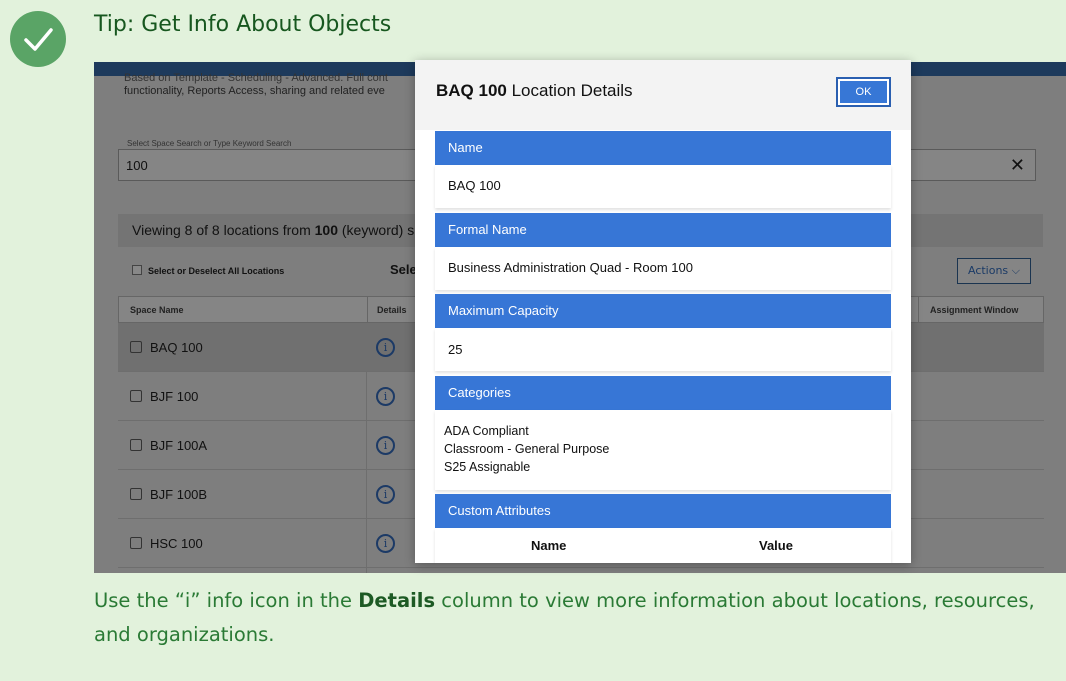  Describe the element at coordinates (527, 449) in the screenshot. I see `category-item: Classroom - General Purpose` at that location.